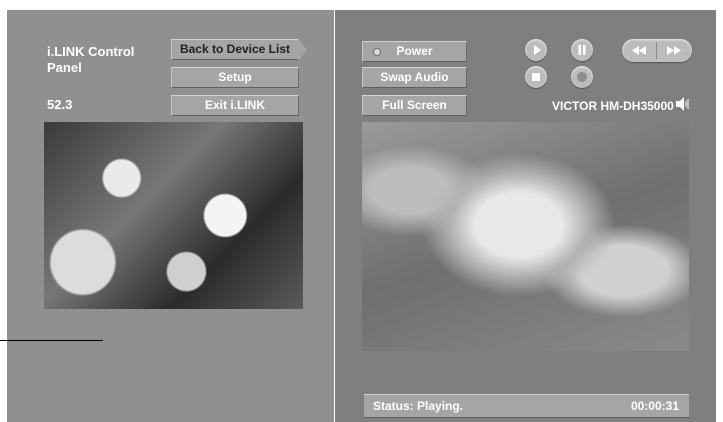 The height and width of the screenshot is (422, 723). I want to click on stop-button, so click(536, 77).